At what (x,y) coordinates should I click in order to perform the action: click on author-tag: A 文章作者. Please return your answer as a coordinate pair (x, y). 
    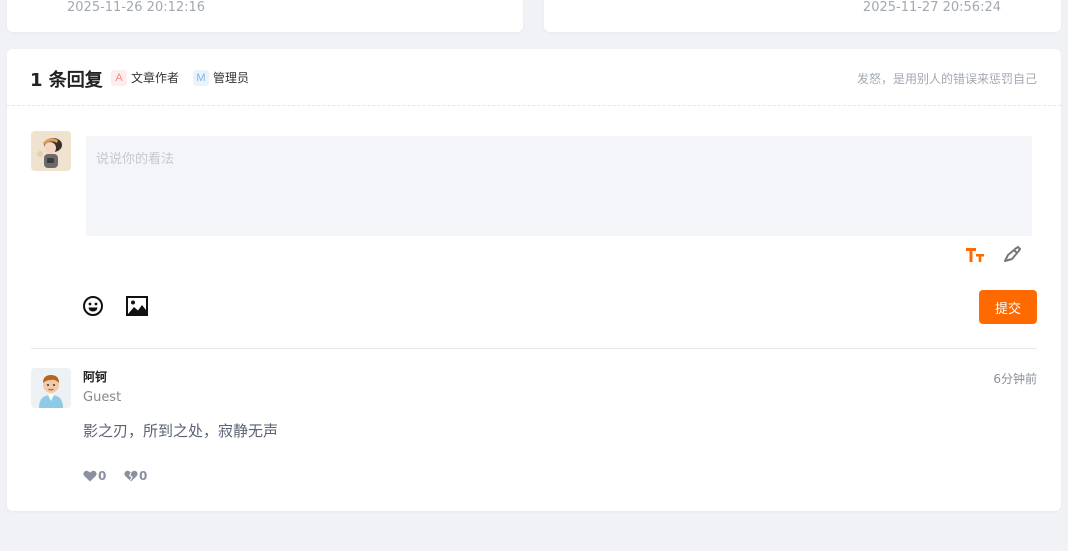
    Looking at the image, I should click on (145, 77).